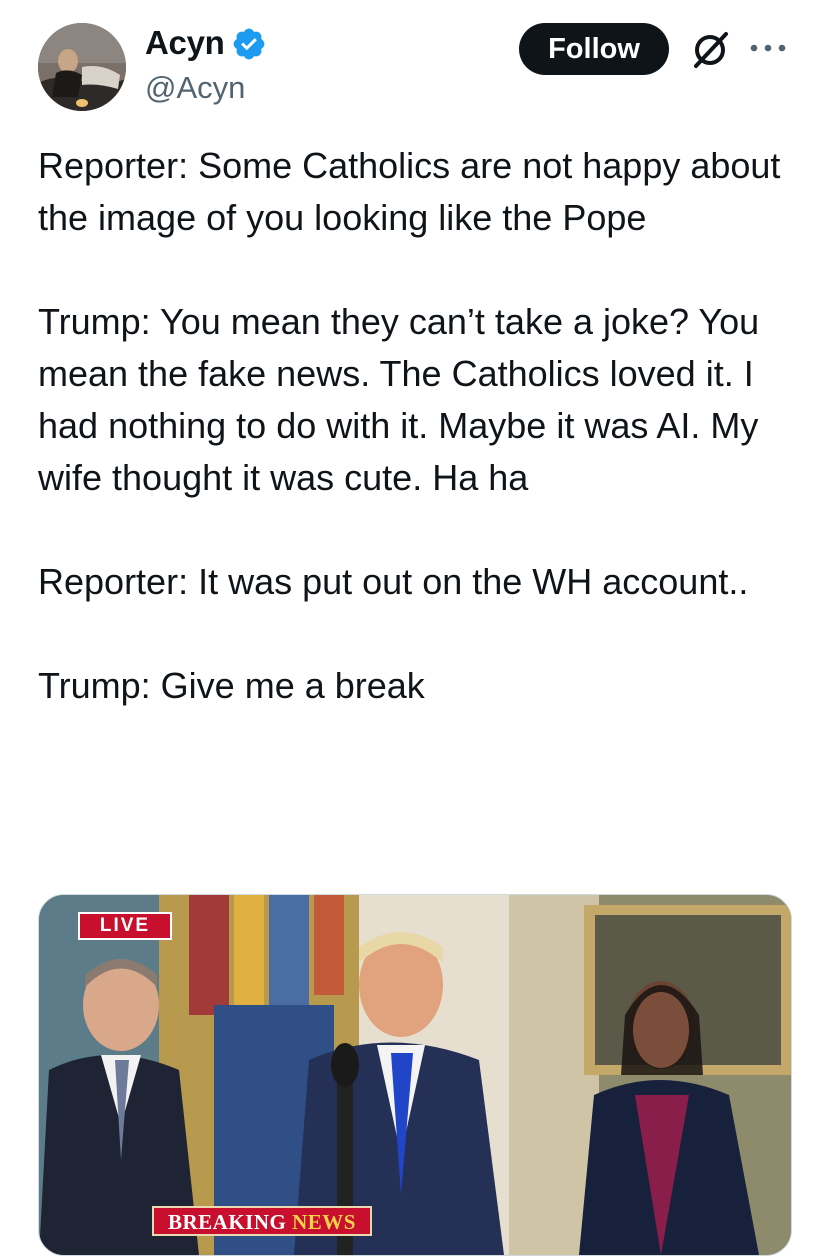 This screenshot has height=1256, width=828. I want to click on author-handle: @Acyn, so click(195, 88).